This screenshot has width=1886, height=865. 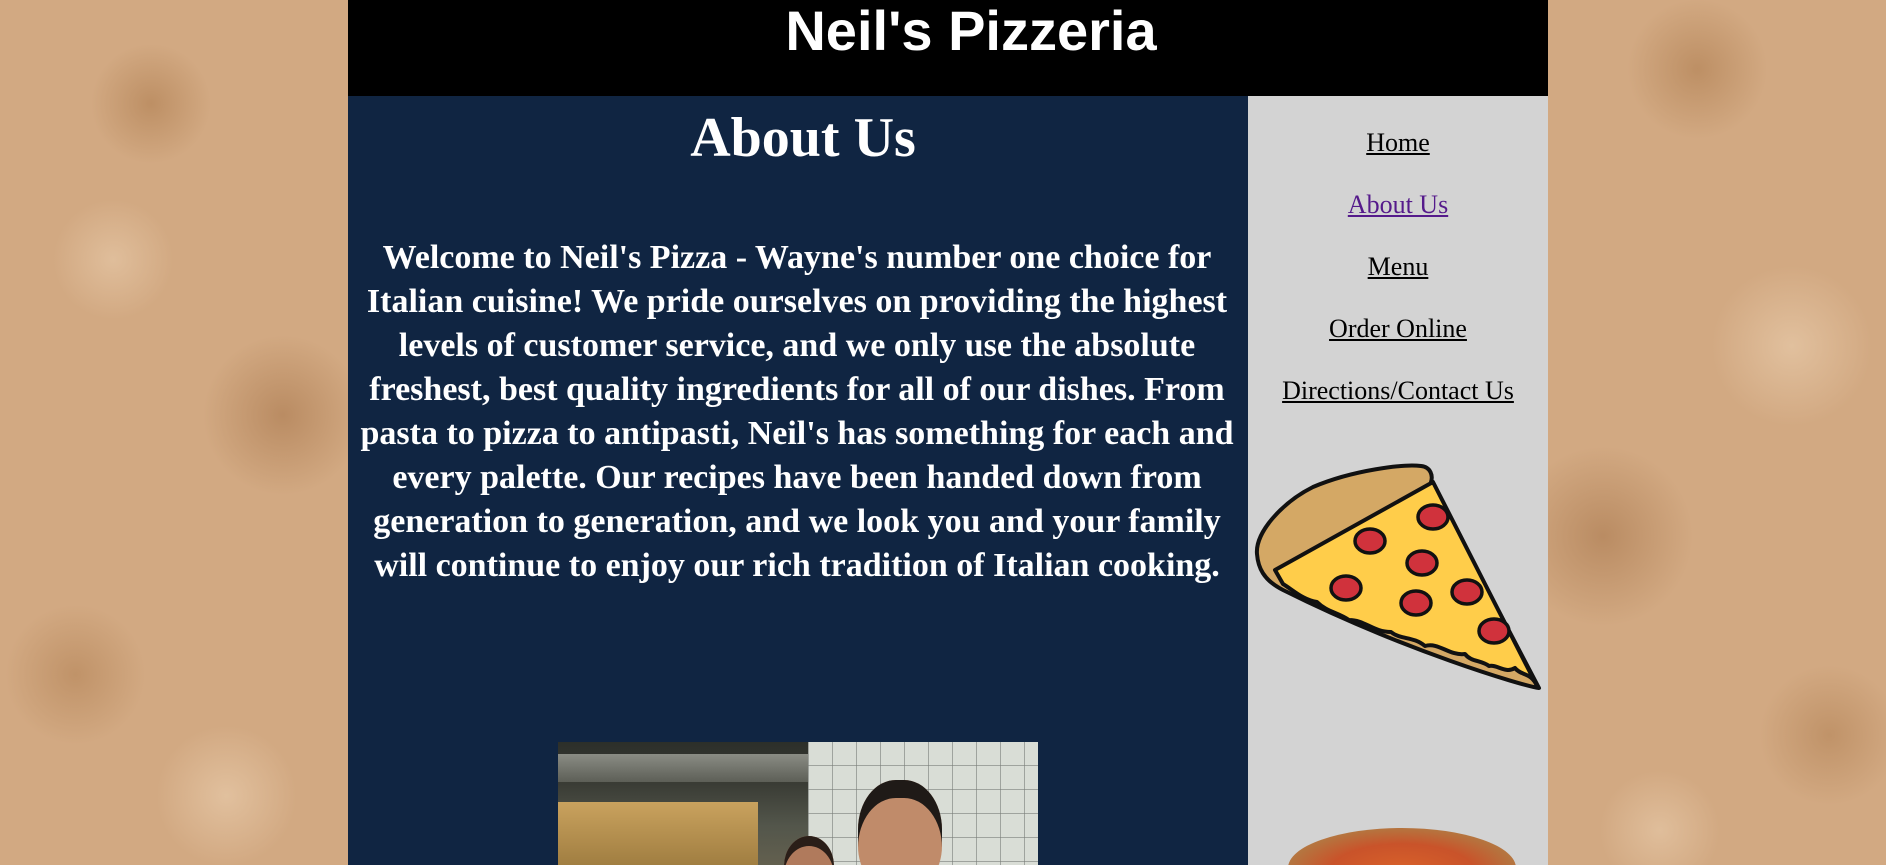 I want to click on nav-item-order: Order Online, so click(x=1398, y=339).